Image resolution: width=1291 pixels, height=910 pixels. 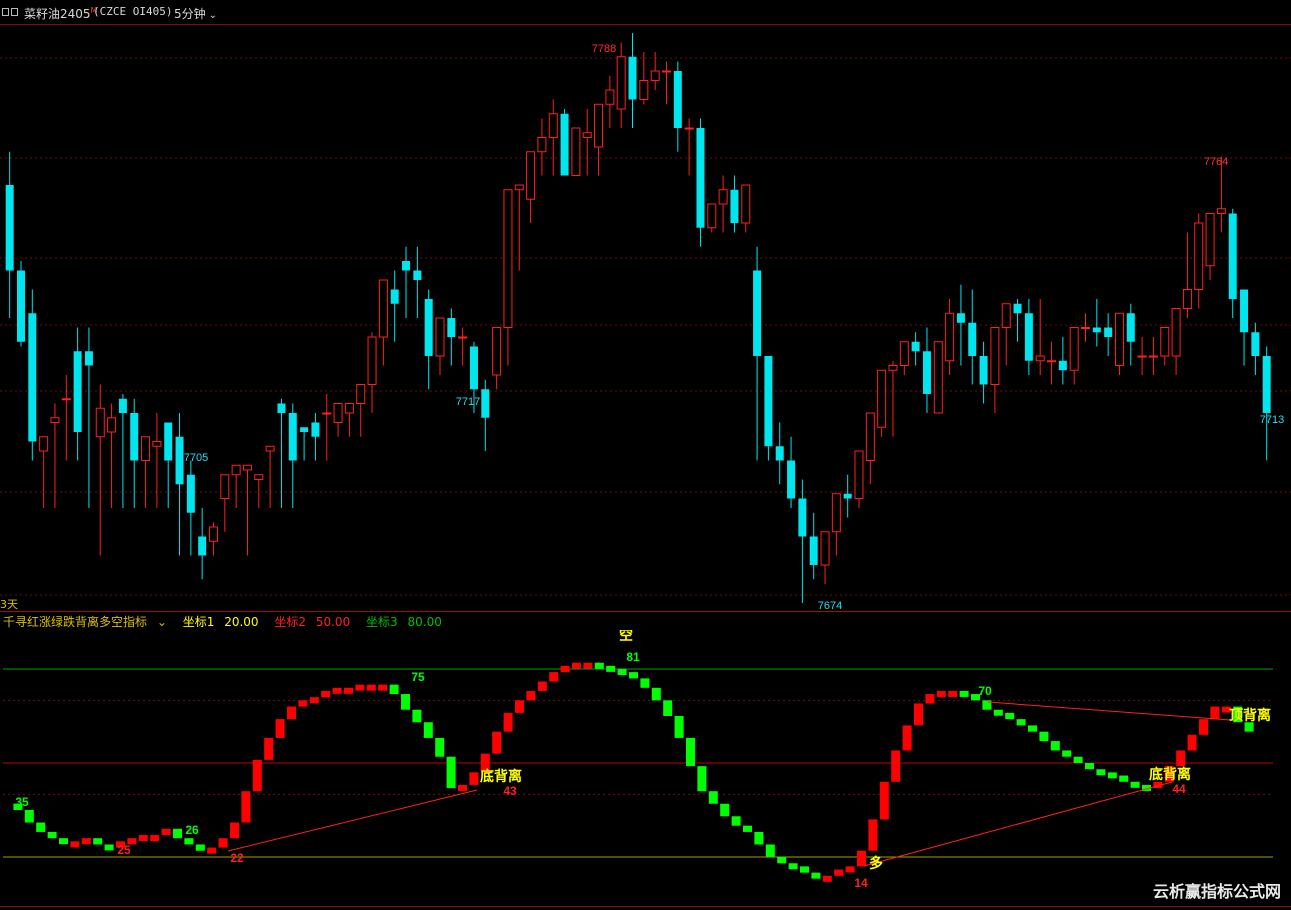 What do you see at coordinates (9, 604) in the screenshot?
I see `period-cut-label: 3天` at bounding box center [9, 604].